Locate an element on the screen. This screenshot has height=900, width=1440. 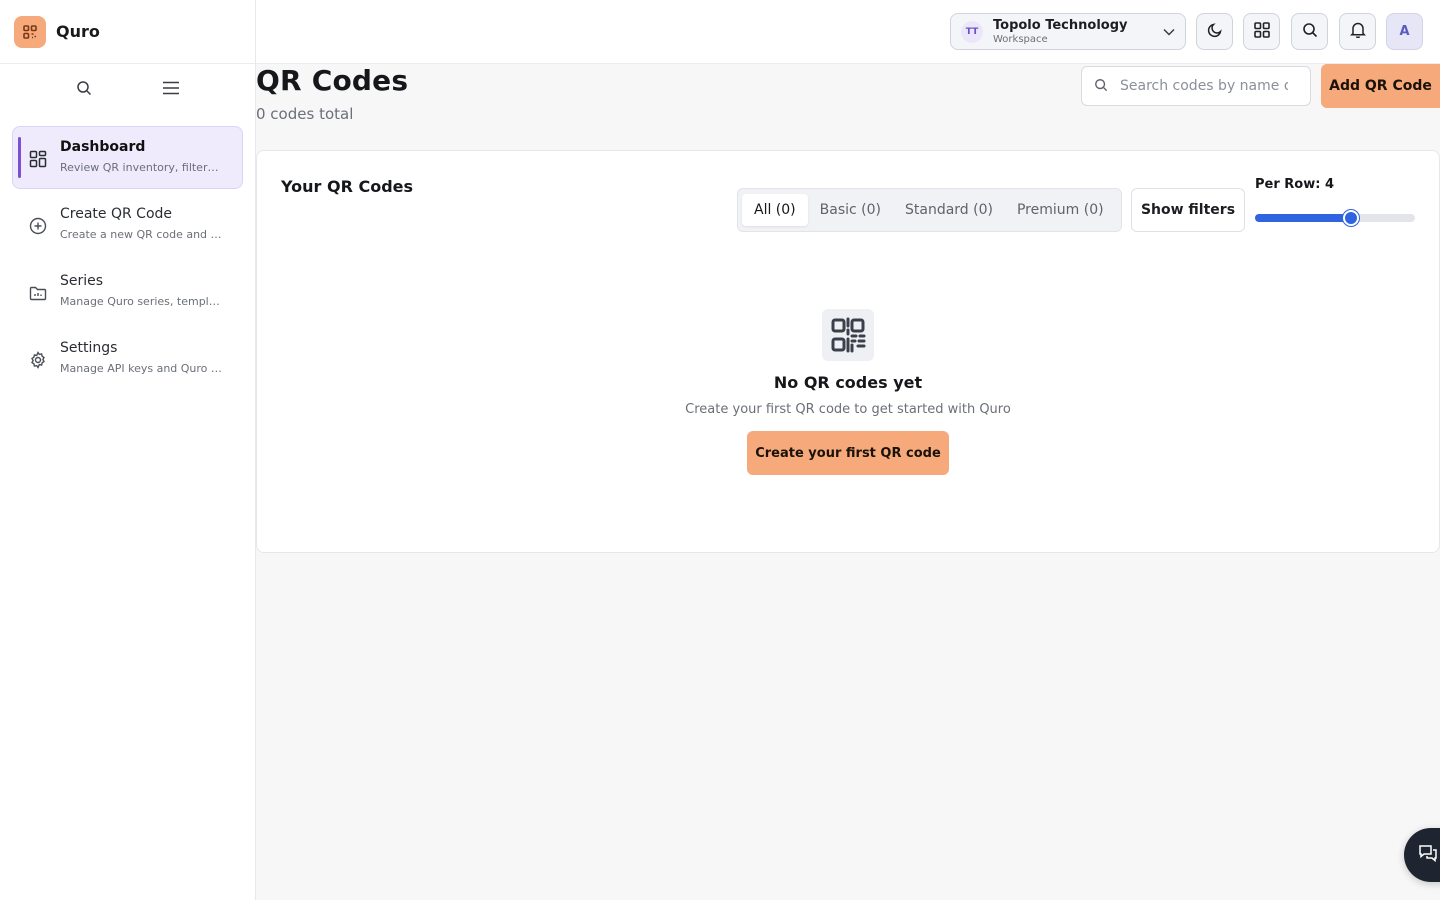
sidebar-item-title: Create QR Code is located at coordinates (116, 214).